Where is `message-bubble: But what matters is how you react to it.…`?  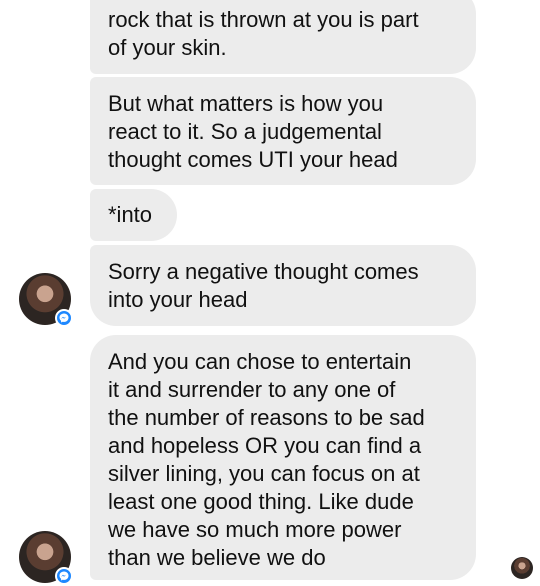
message-bubble: But what matters is how you react to it.… is located at coordinates (283, 131).